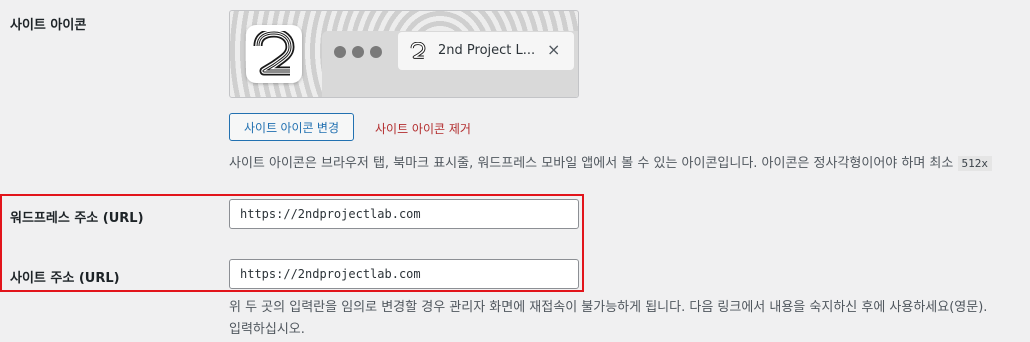  I want to click on site-url-label: 사이트 주소 (URL), so click(65, 278).